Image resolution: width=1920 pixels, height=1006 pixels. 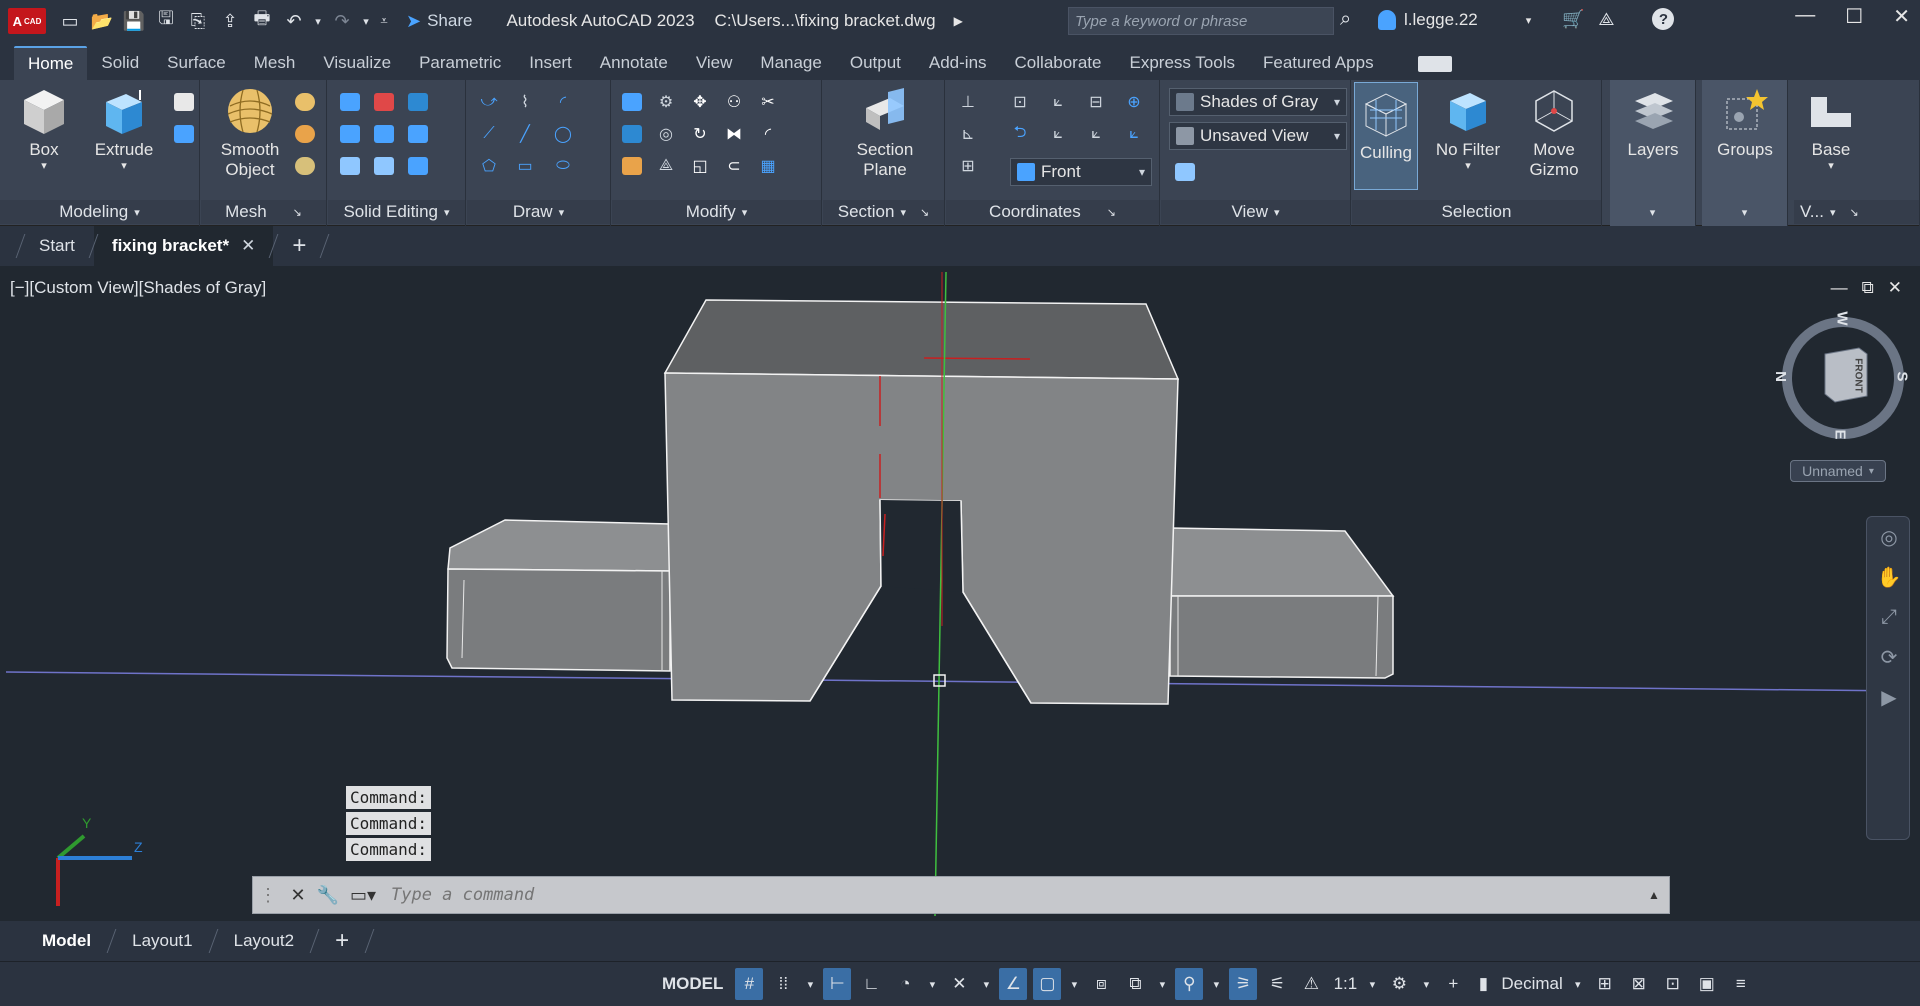 I want to click on named-view-dropdown: Unsaved View ▾, so click(x=1258, y=136).